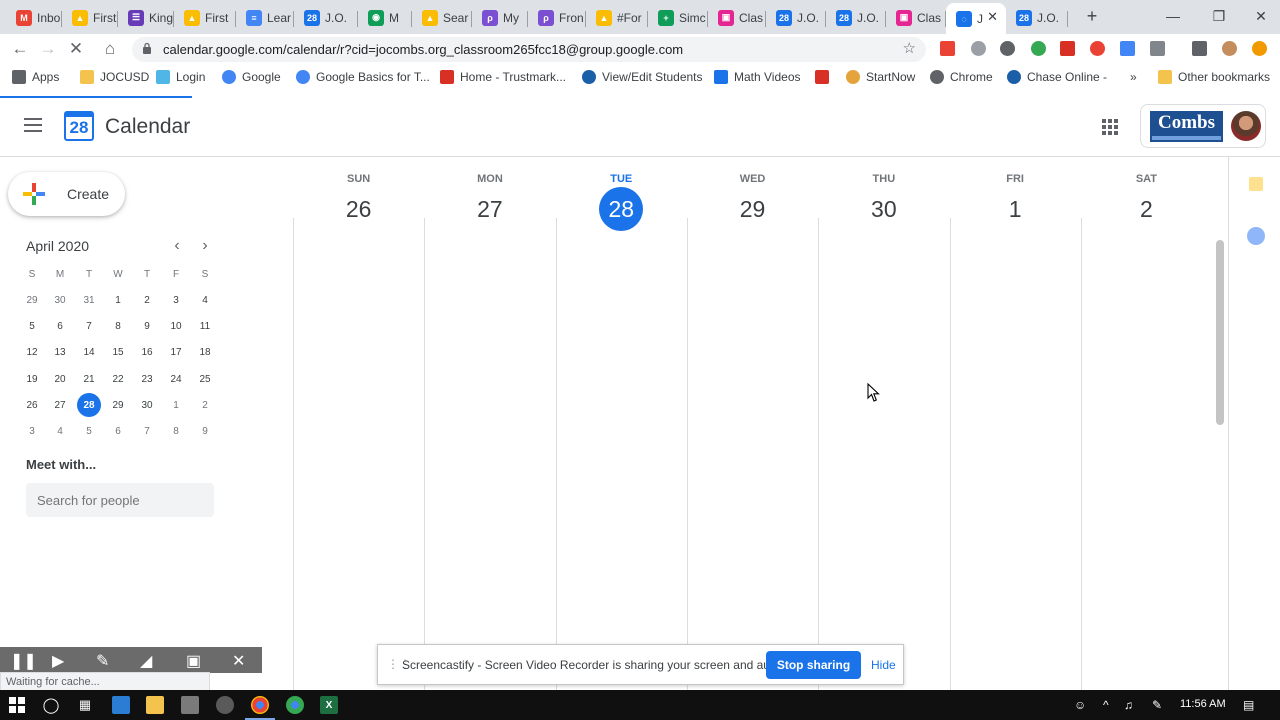 The image size is (1280, 720). What do you see at coordinates (66, 194) in the screenshot?
I see `create-button: Create` at bounding box center [66, 194].